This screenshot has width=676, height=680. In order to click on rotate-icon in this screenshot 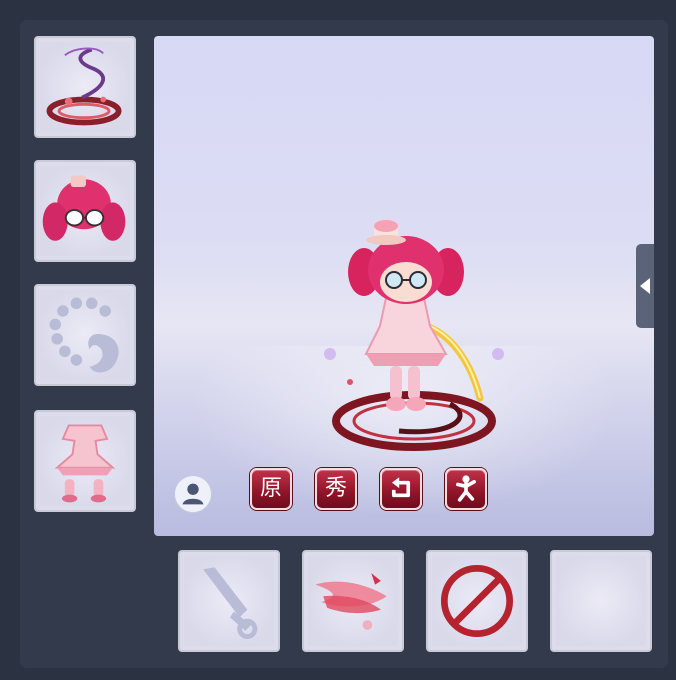, I will do `click(401, 487)`.